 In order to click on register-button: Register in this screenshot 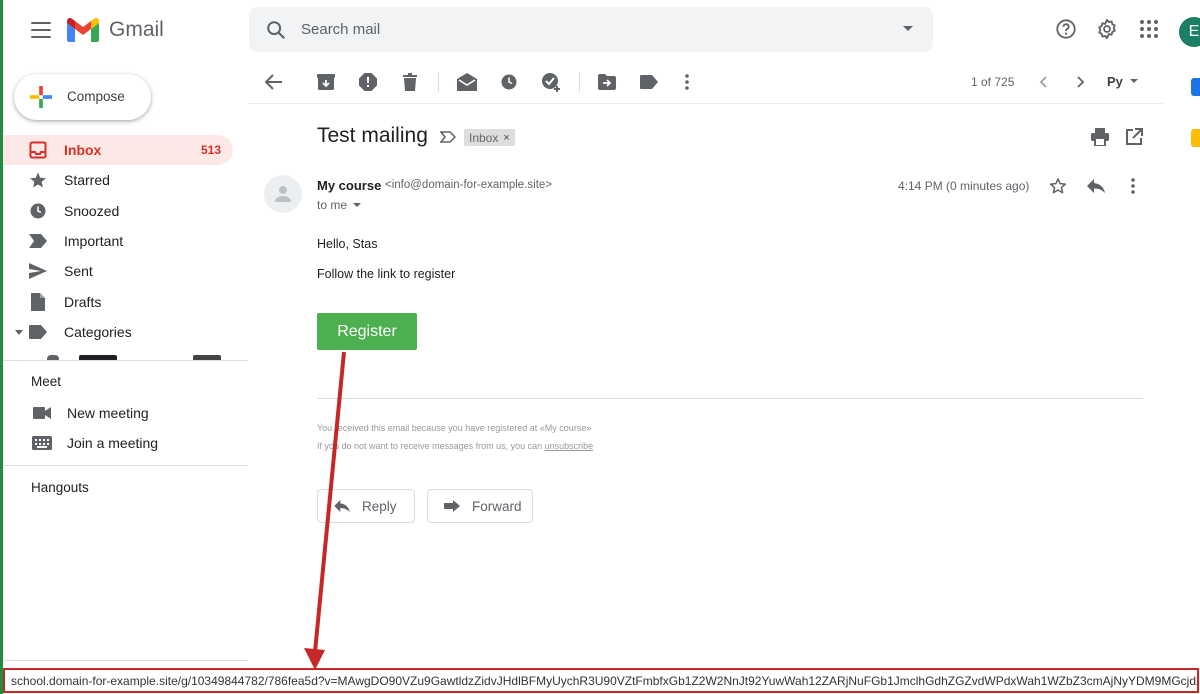, I will do `click(367, 331)`.